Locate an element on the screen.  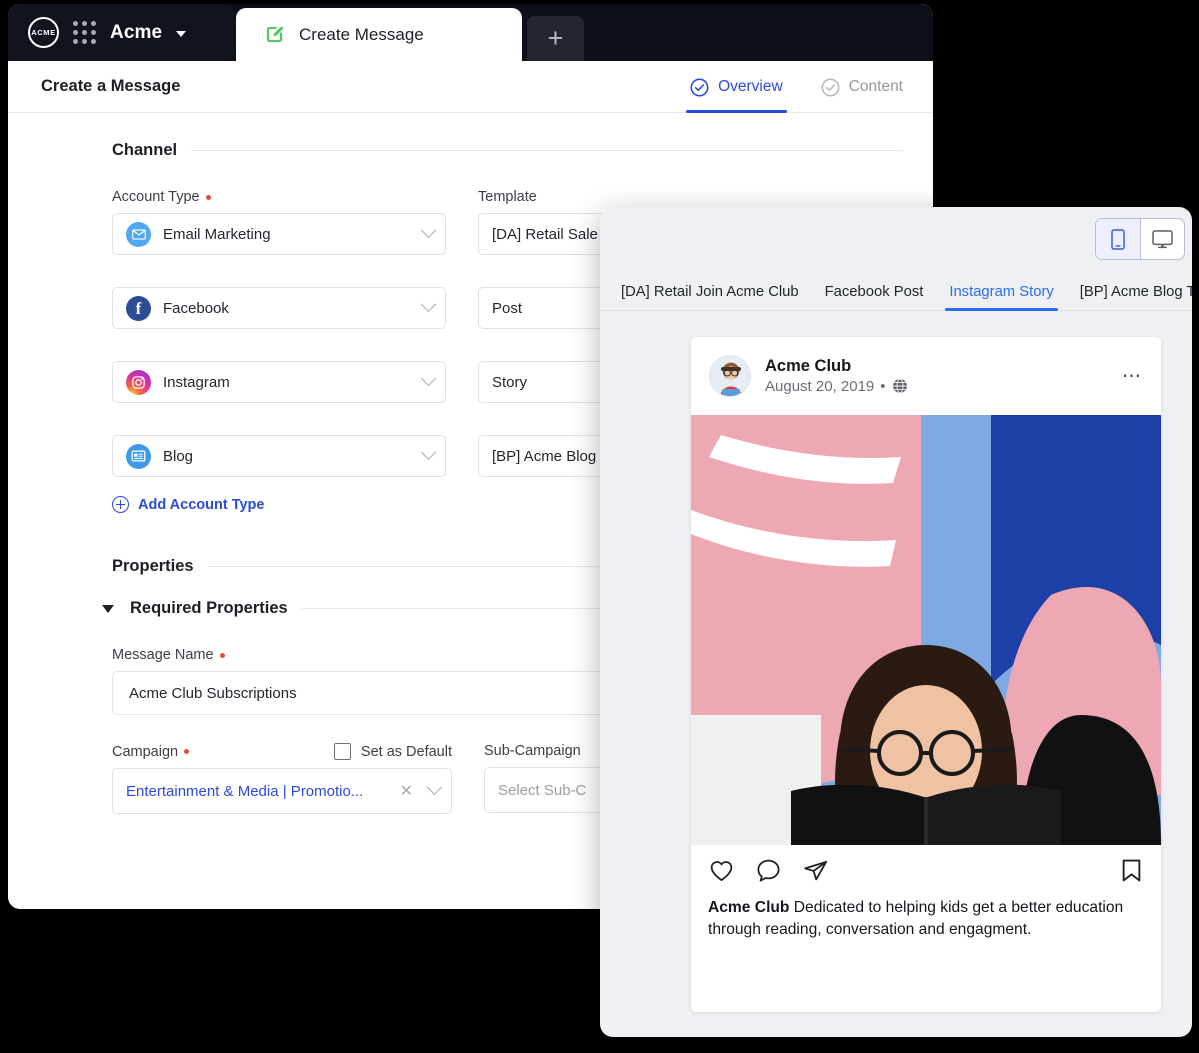
page-header: Create a Message Overview Content is located at coordinates (470, 87).